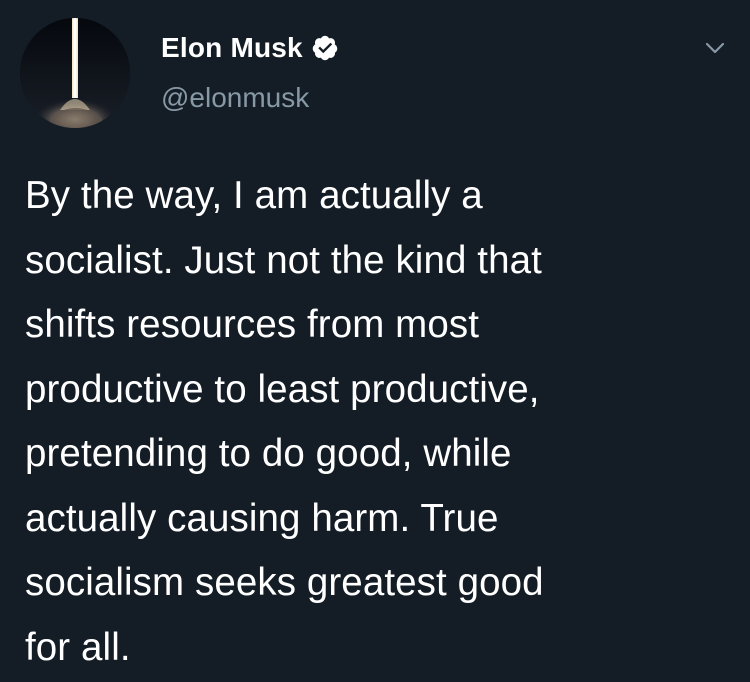 The height and width of the screenshot is (682, 750). I want to click on rocket-launch-avatar-icon, so click(75, 73).